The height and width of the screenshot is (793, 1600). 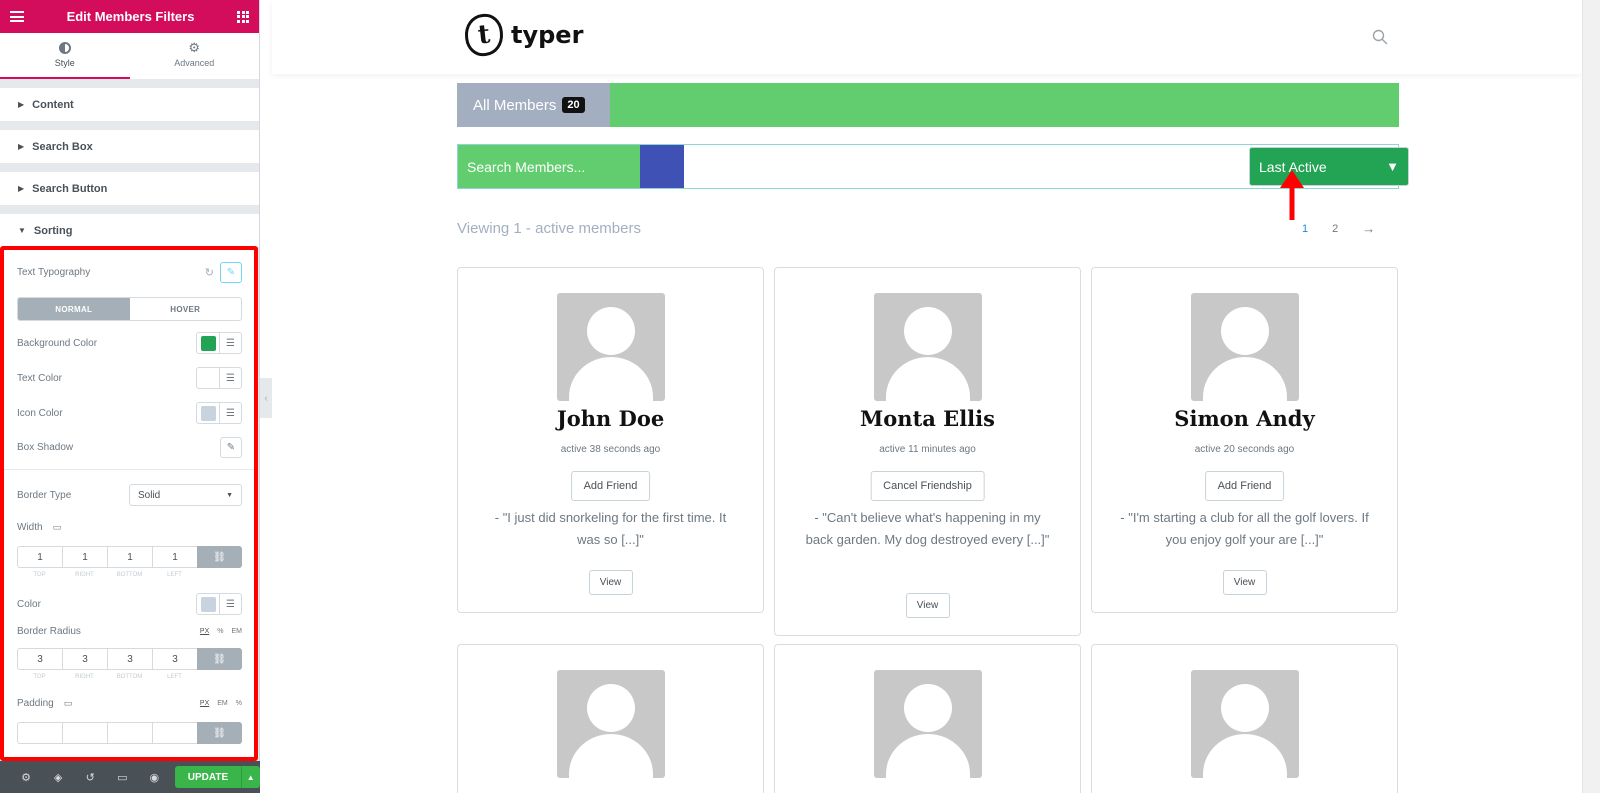 I want to click on panel-footer: ⚙ ◈ ↺ ▭ ◉ UPDATE ▲, so click(x=130, y=777).